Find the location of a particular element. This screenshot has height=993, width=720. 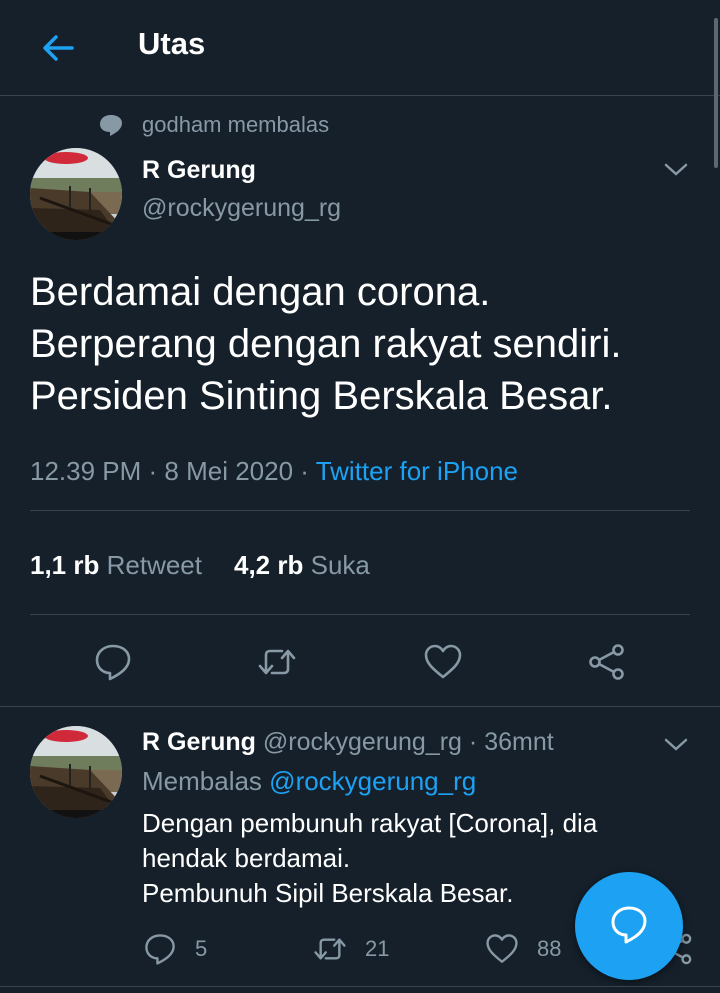

tweet-date: 8 Mei 2020 is located at coordinates (229, 471).